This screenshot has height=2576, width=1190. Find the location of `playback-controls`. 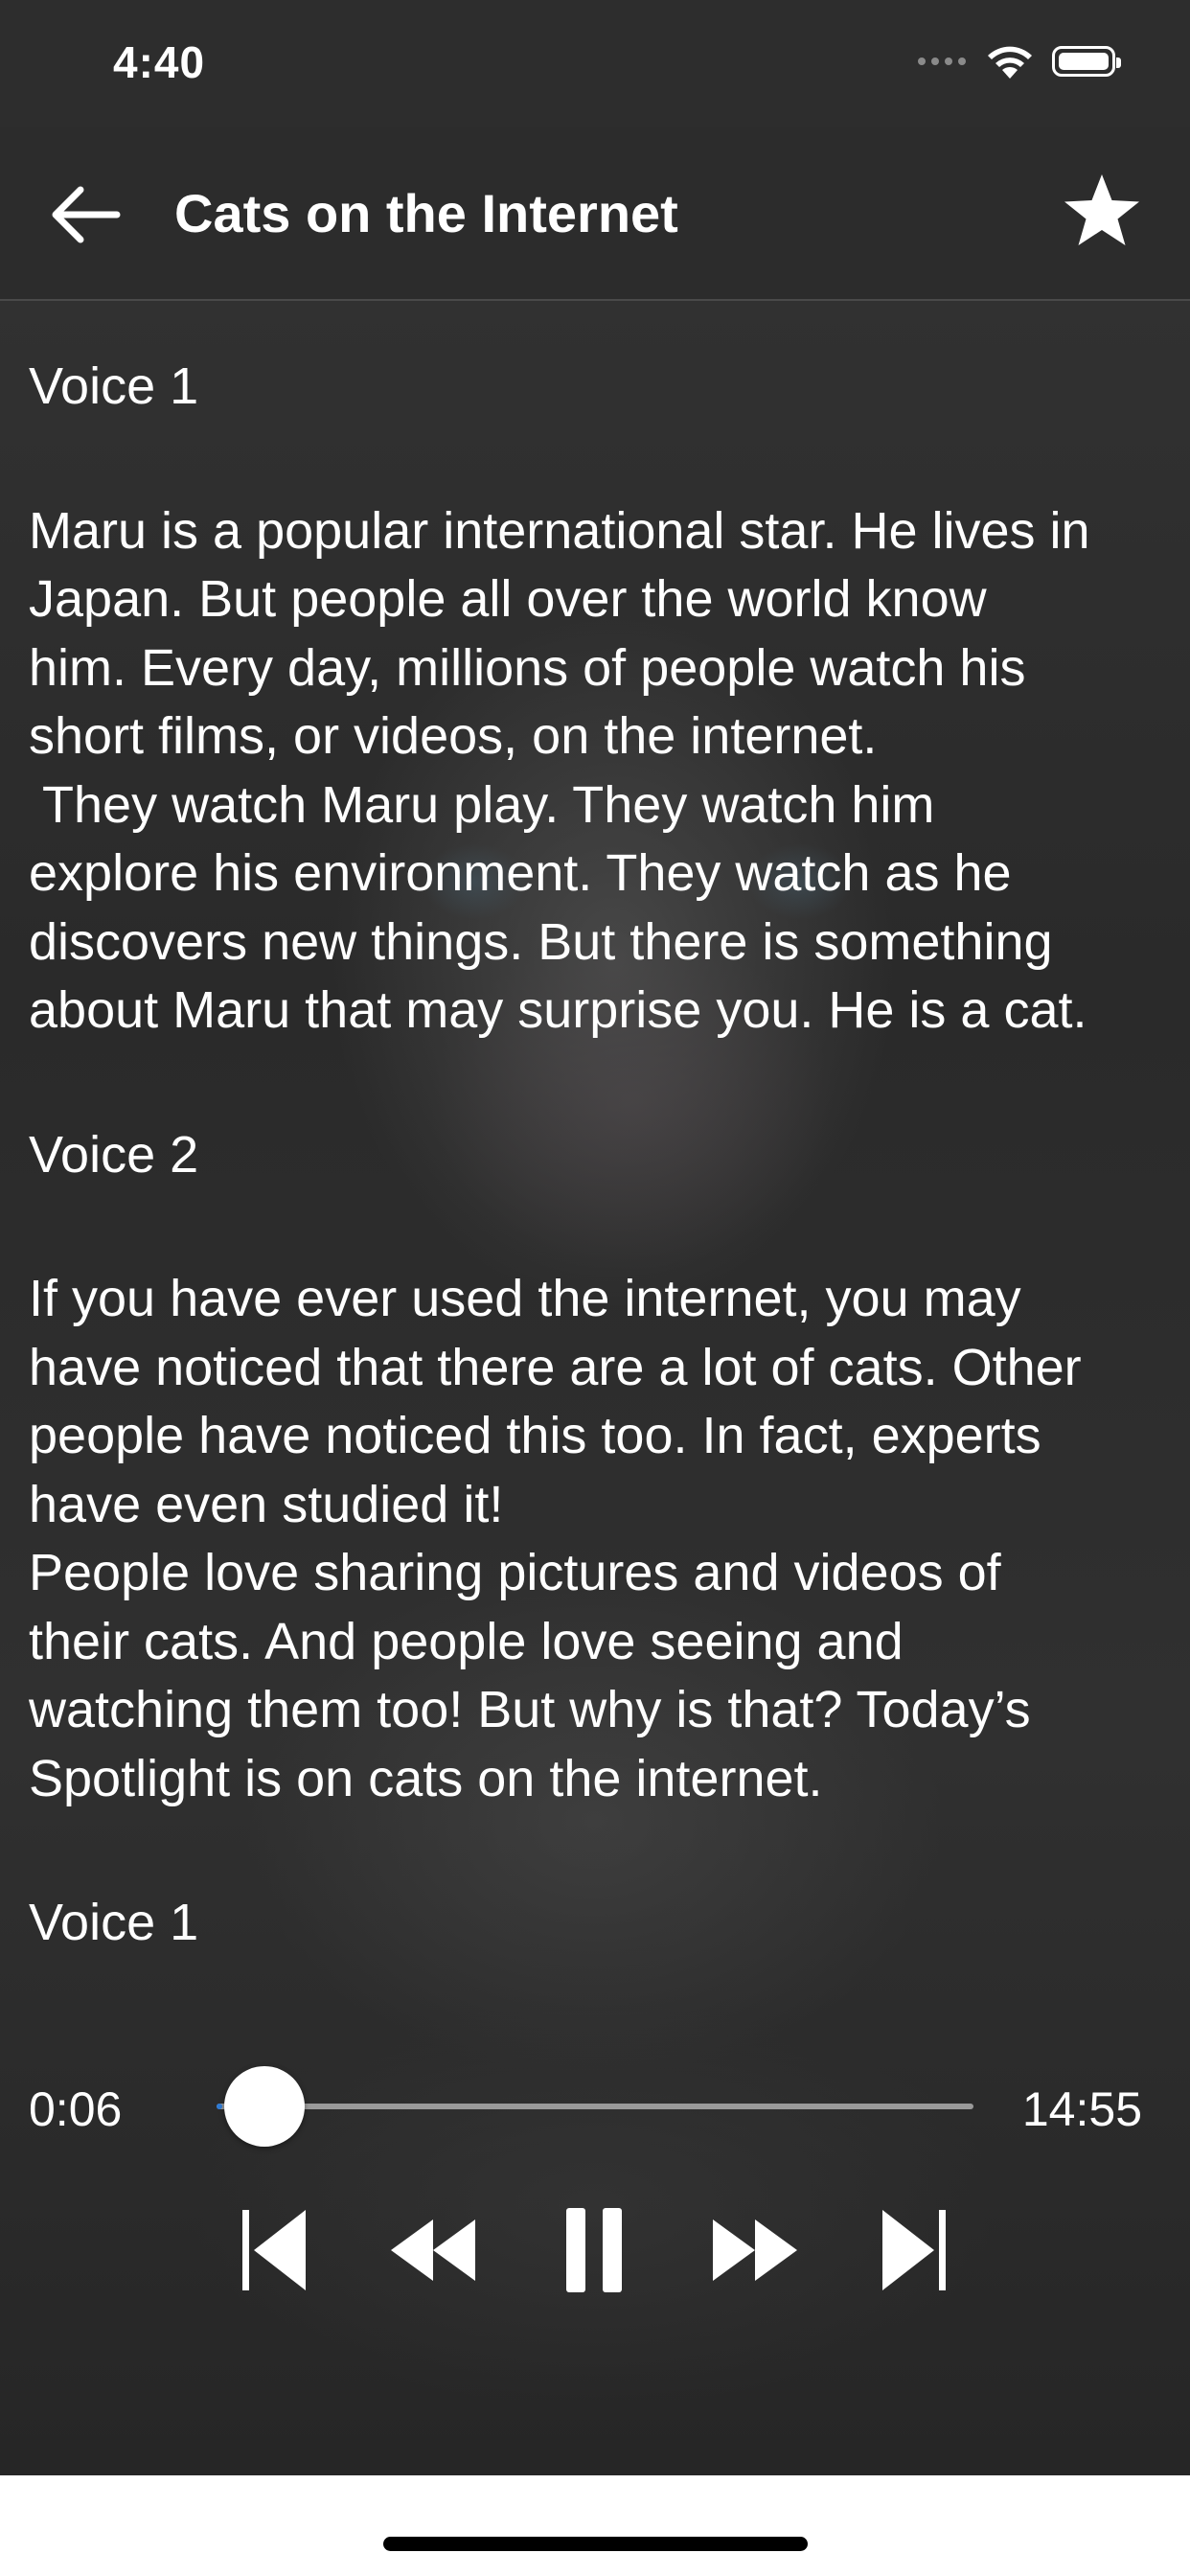

playback-controls is located at coordinates (595, 2250).